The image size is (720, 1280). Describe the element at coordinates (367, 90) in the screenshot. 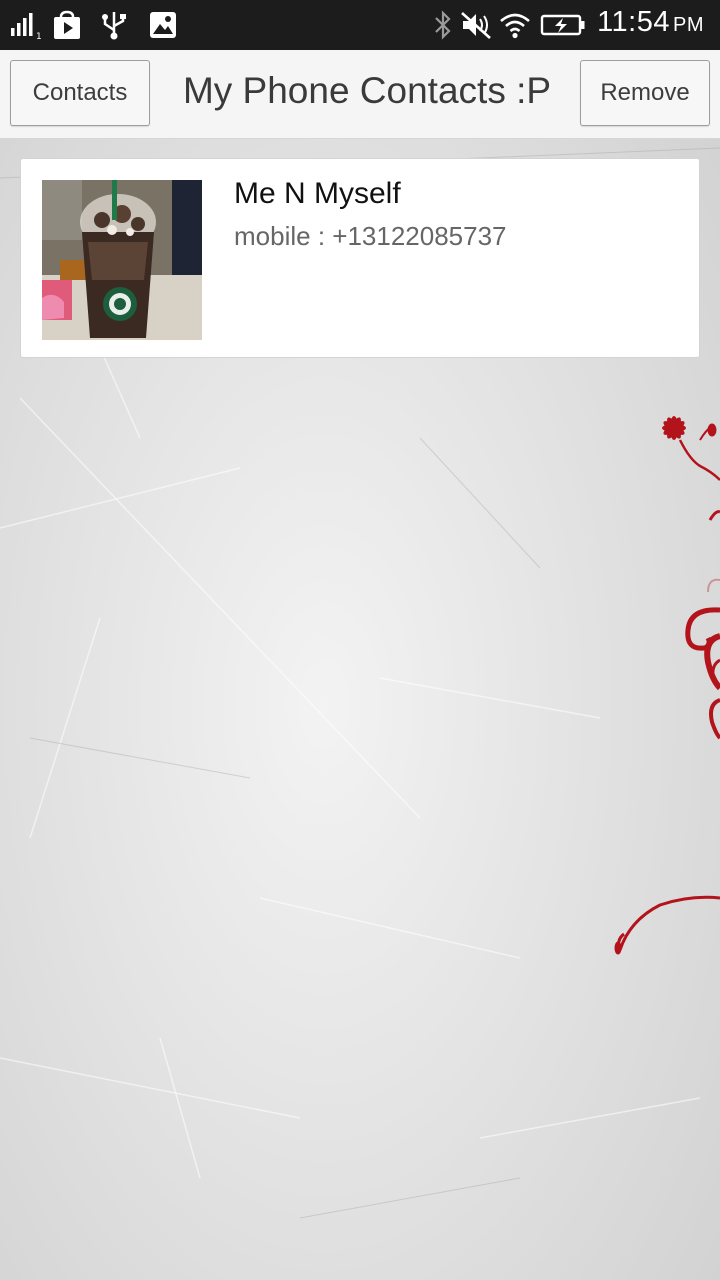

I see `page-title: My Phone Contacts :P` at that location.